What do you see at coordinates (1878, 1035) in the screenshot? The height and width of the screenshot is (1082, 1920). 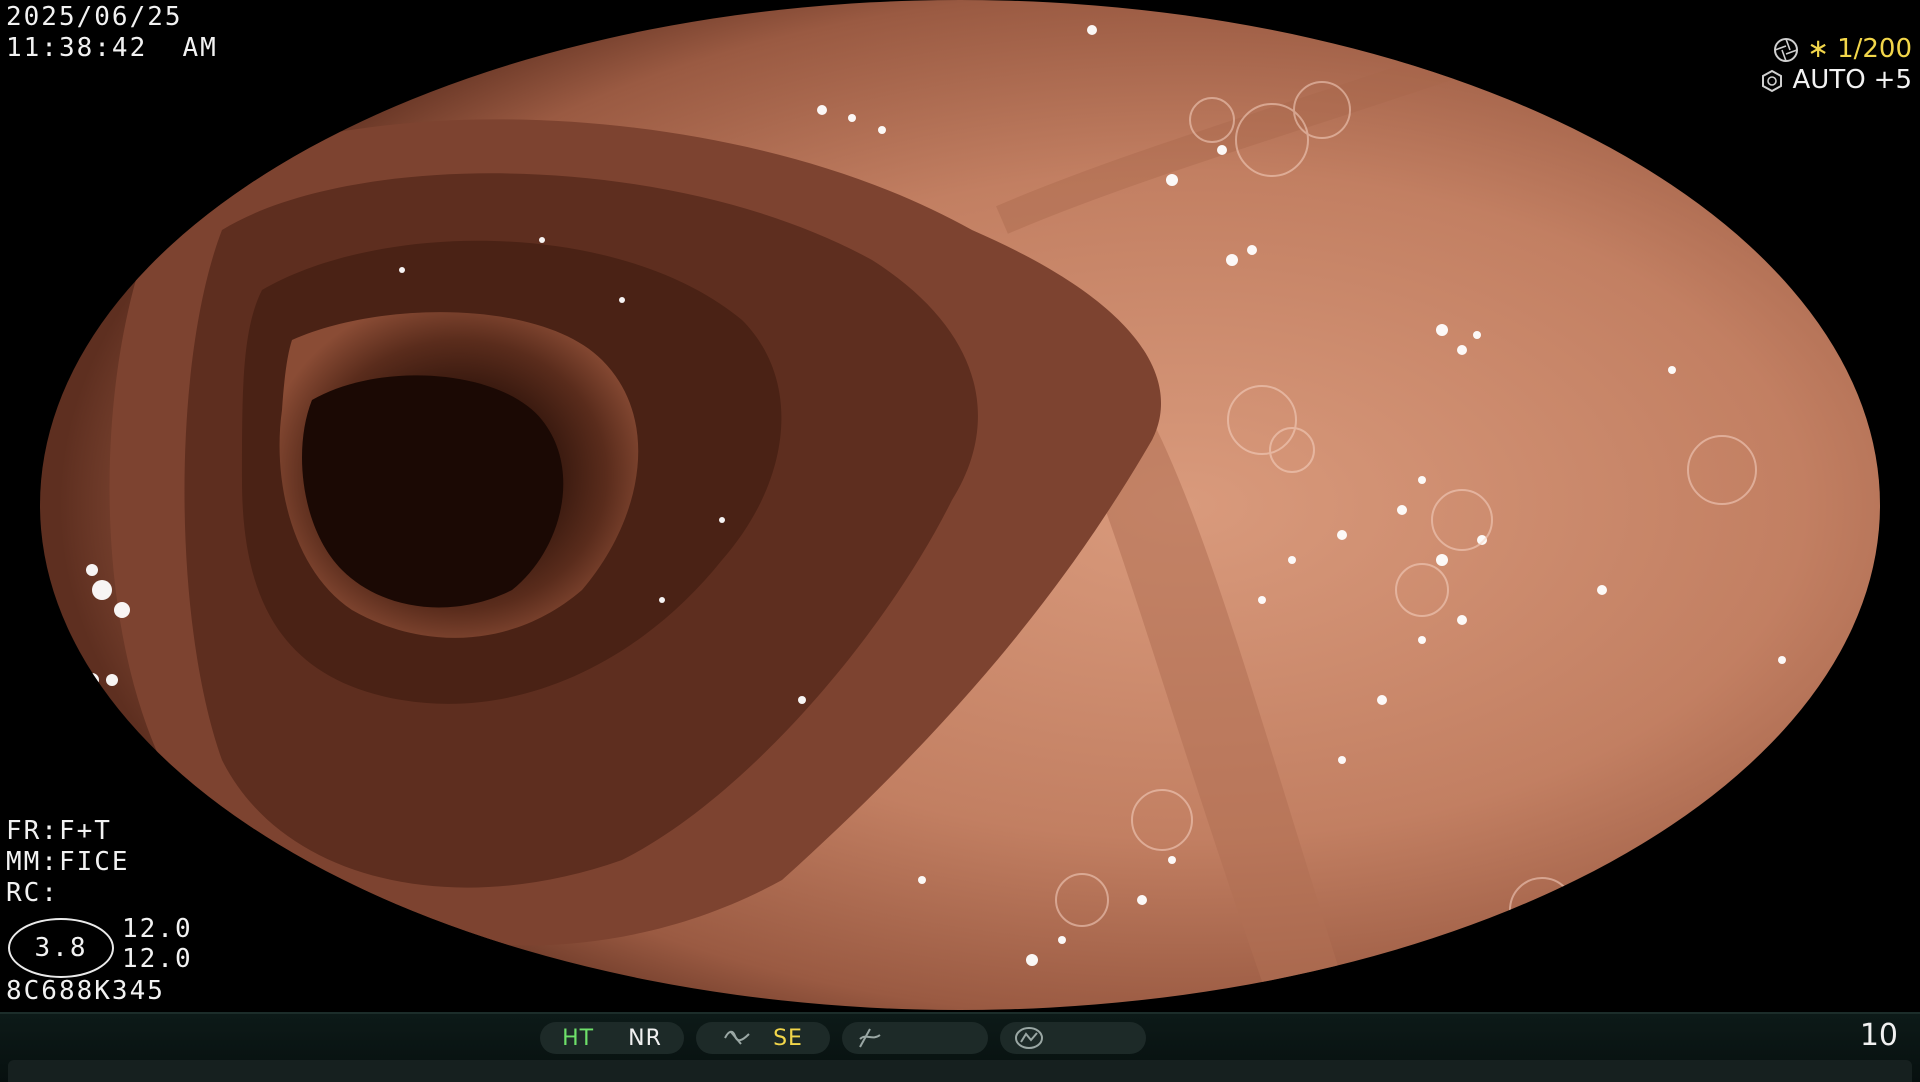 I see `page-number: 10` at bounding box center [1878, 1035].